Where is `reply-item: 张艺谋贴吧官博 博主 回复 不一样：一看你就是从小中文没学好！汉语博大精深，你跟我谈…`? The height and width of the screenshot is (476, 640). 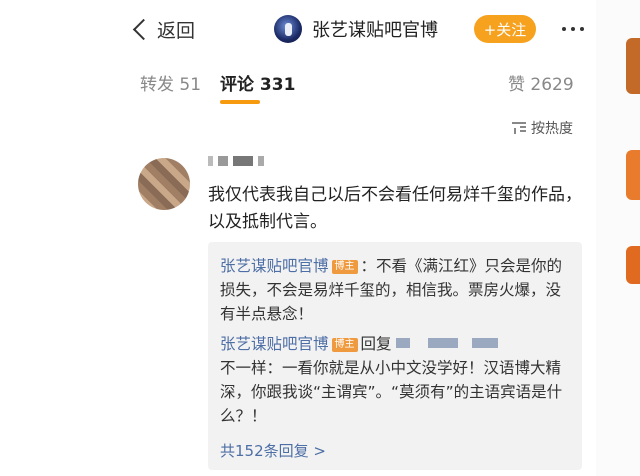
reply-item: 张艺谋贴吧官博 博主 回复 不一样：一看你就是从小中文没学好！汉语博大精深，你跟我谈… is located at coordinates (395, 380).